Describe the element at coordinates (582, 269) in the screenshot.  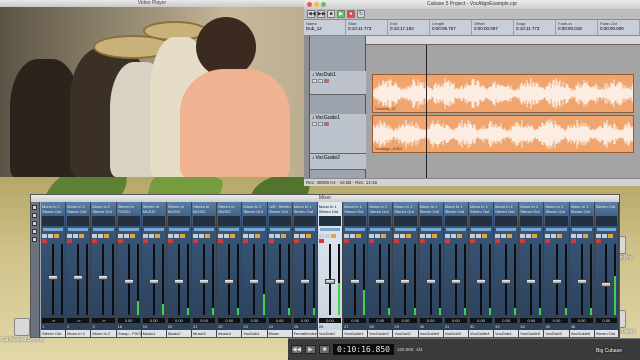
I see `channel-strip: Mono In 1 Stereo Out 0.00 36 VocGuide6` at that location.